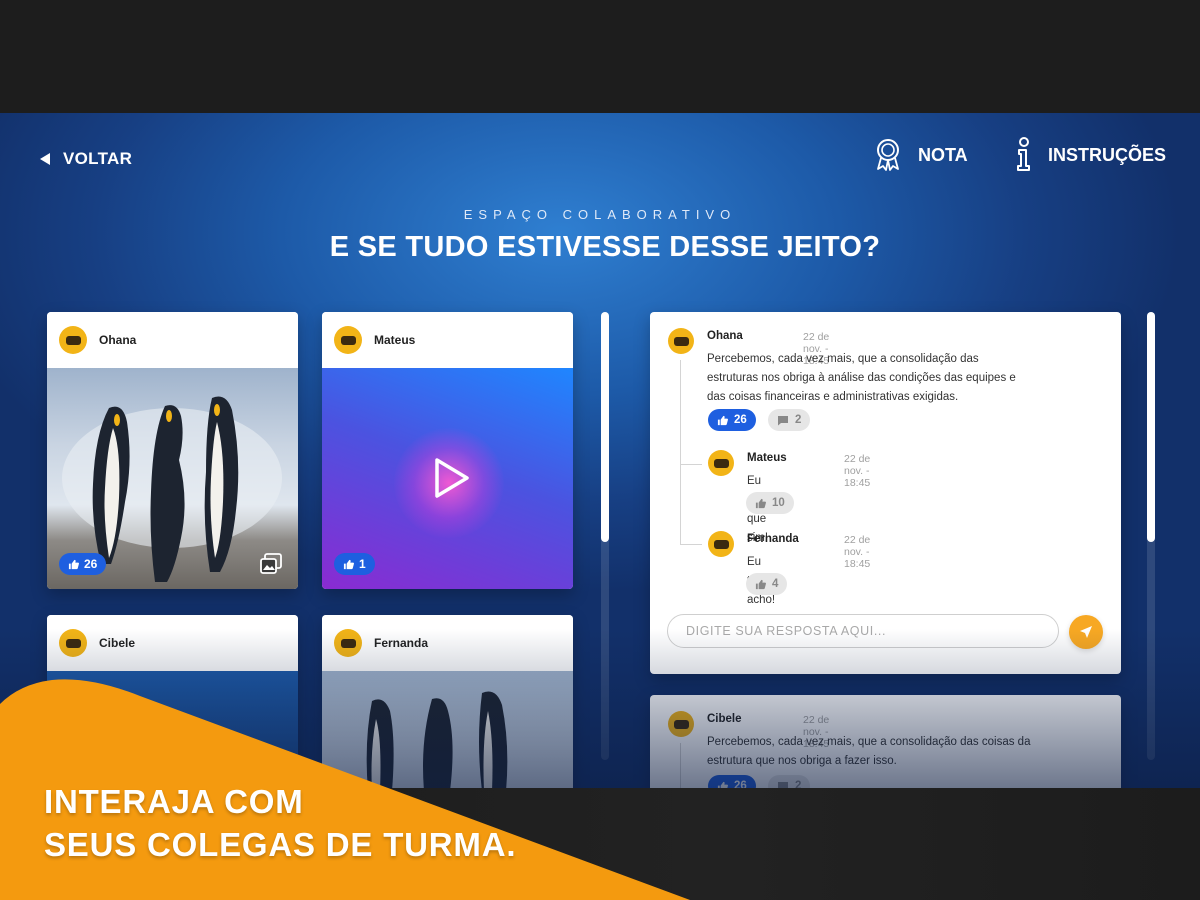  I want to click on top-letterbox, so click(600, 56).